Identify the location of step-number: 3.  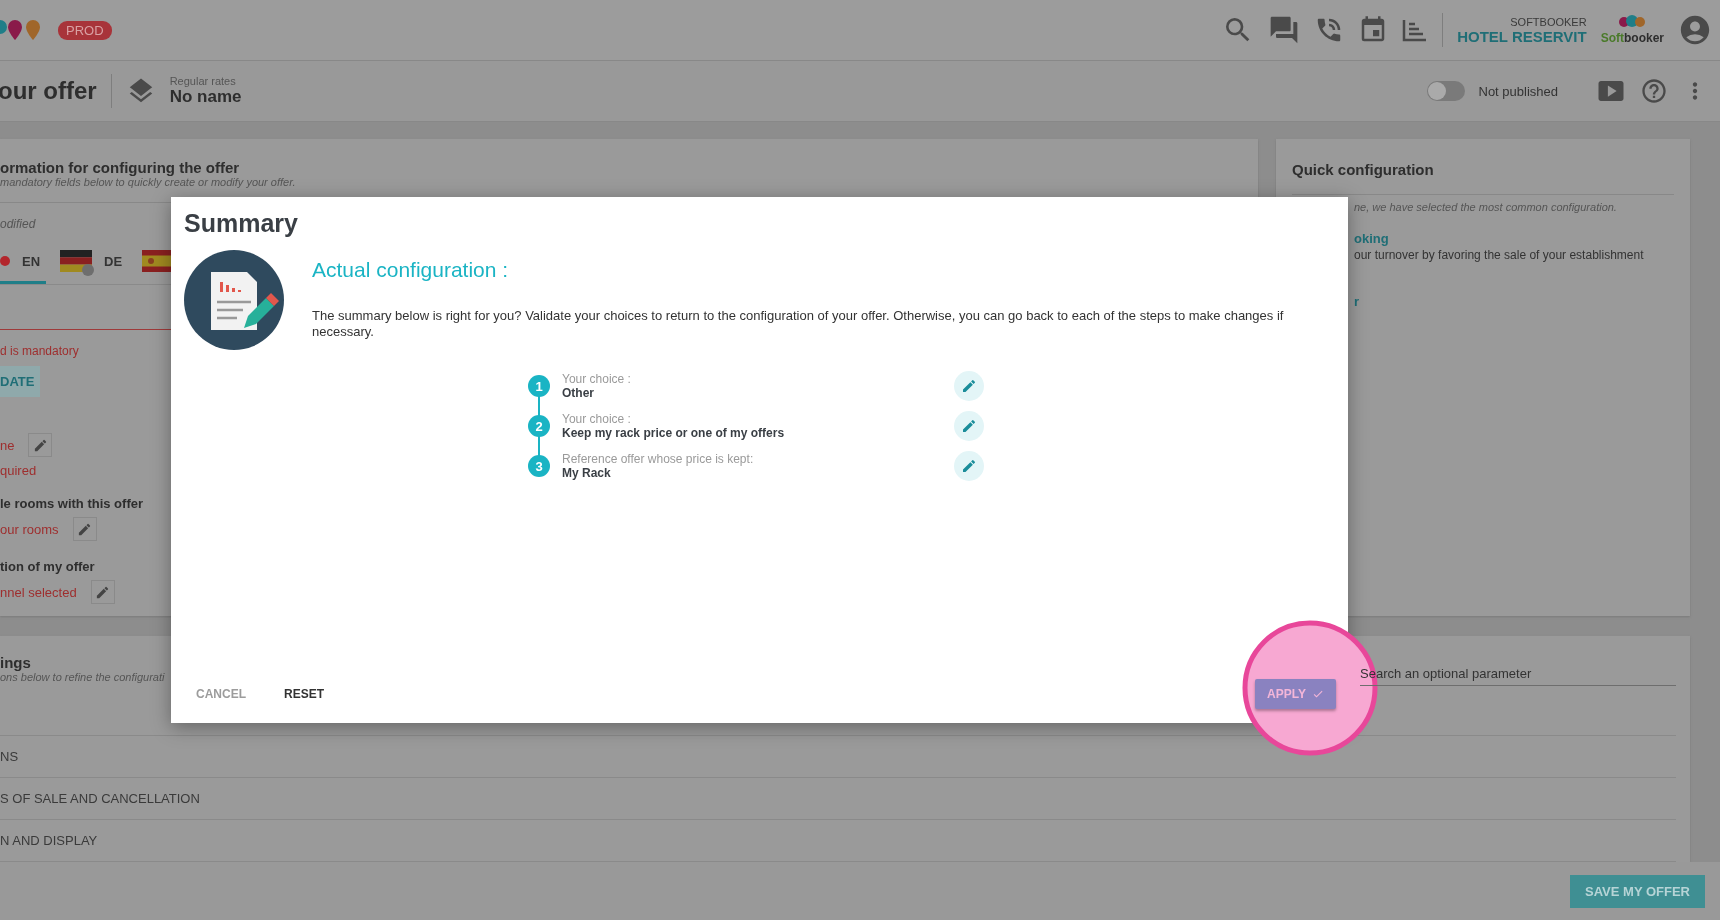
(539, 466).